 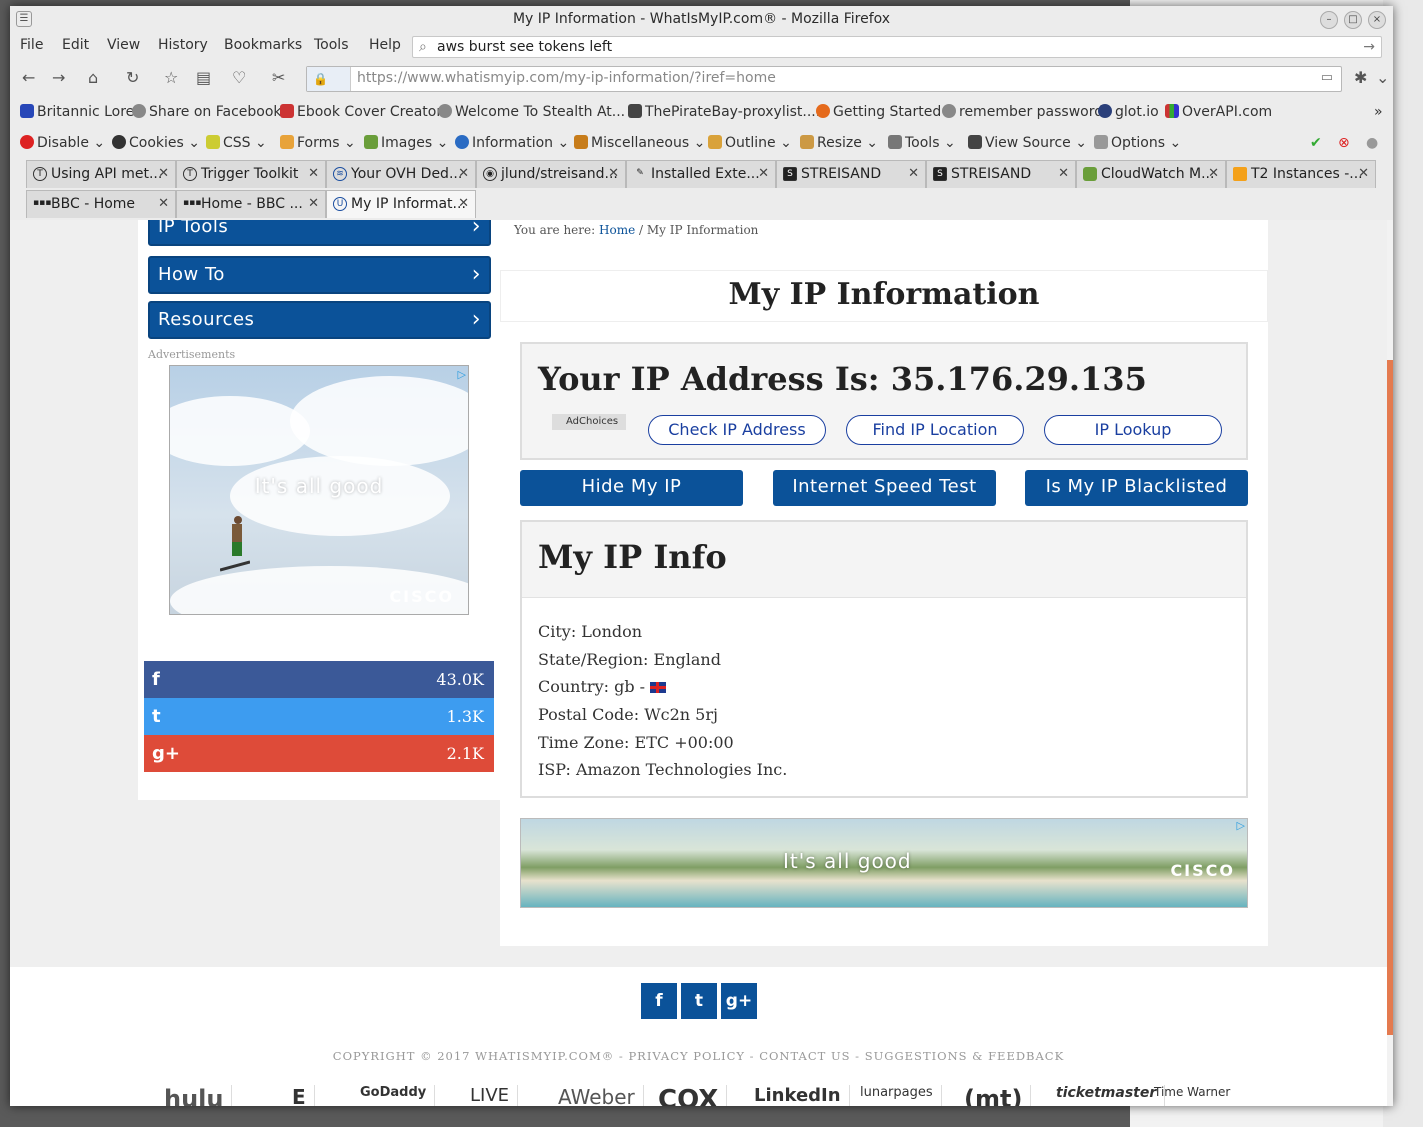 I want to click on forward-icon: →, so click(x=58, y=77).